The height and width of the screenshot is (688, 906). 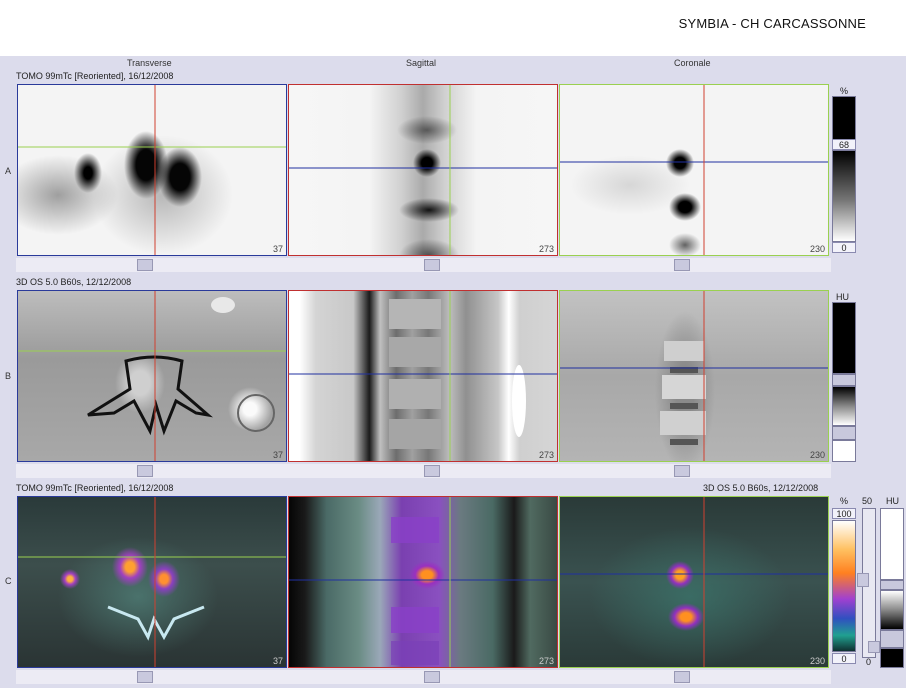 I want to click on slice-slider-c-transverse, so click(x=145, y=677).